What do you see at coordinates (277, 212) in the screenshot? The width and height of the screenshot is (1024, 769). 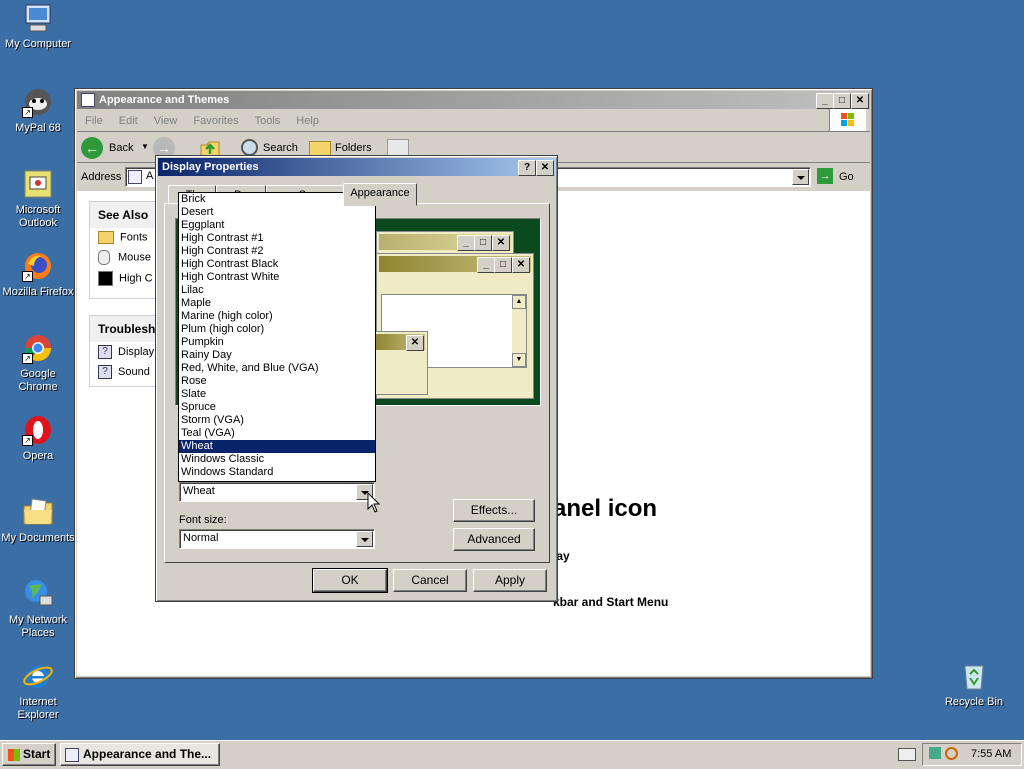 I see `color-scheme-option: Desert` at bounding box center [277, 212].